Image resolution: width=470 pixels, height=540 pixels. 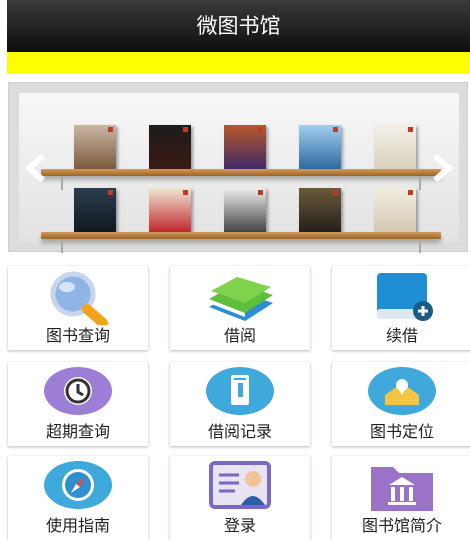 I want to click on menu-label: 续借, so click(x=401, y=335).